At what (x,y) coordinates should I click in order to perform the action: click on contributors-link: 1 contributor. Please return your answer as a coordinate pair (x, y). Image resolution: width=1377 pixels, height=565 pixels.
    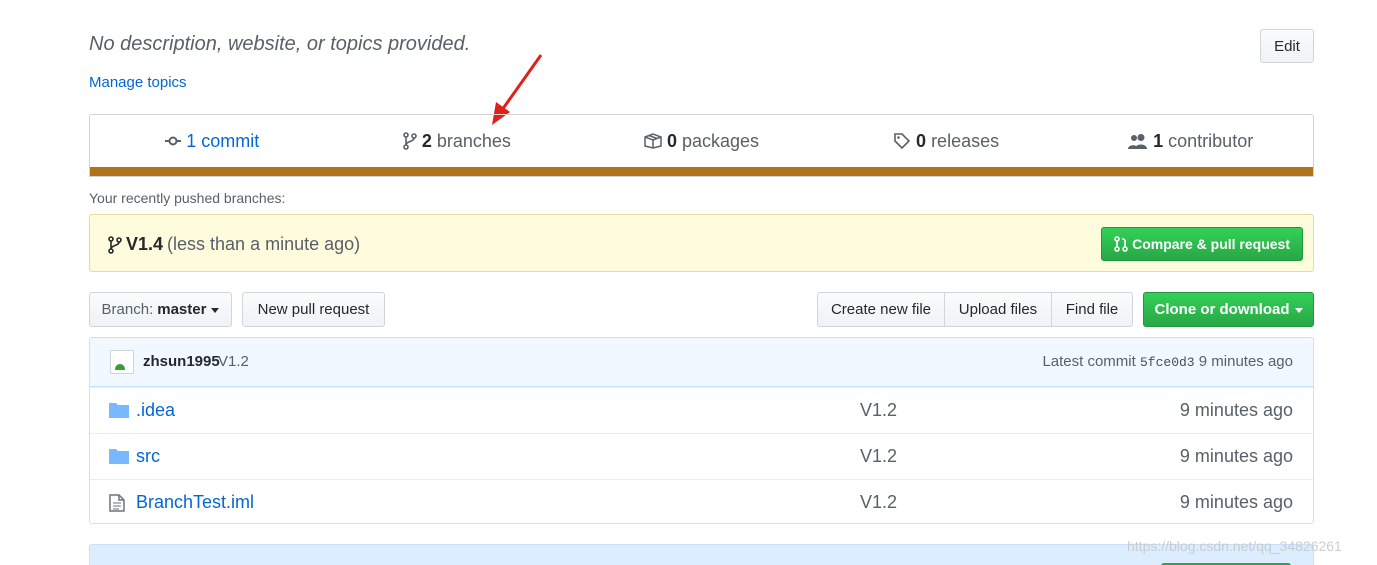
    Looking at the image, I should click on (1190, 141).